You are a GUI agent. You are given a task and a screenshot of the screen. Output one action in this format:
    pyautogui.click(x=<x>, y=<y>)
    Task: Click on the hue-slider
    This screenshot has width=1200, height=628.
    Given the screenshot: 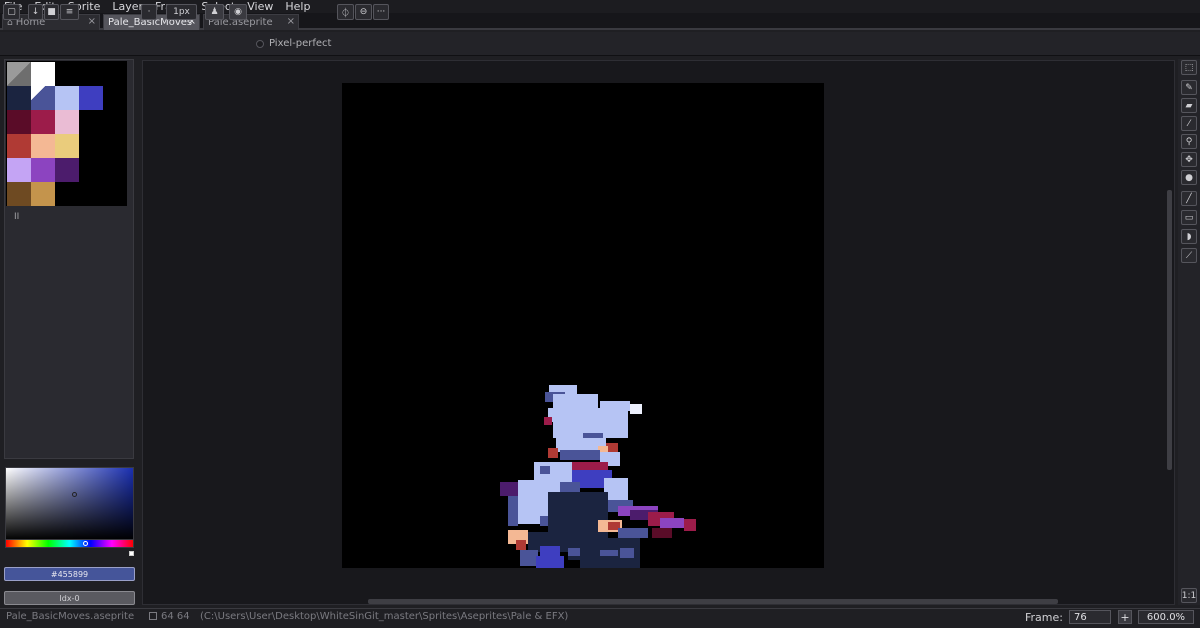 What is the action you would take?
    pyautogui.click(x=69, y=543)
    